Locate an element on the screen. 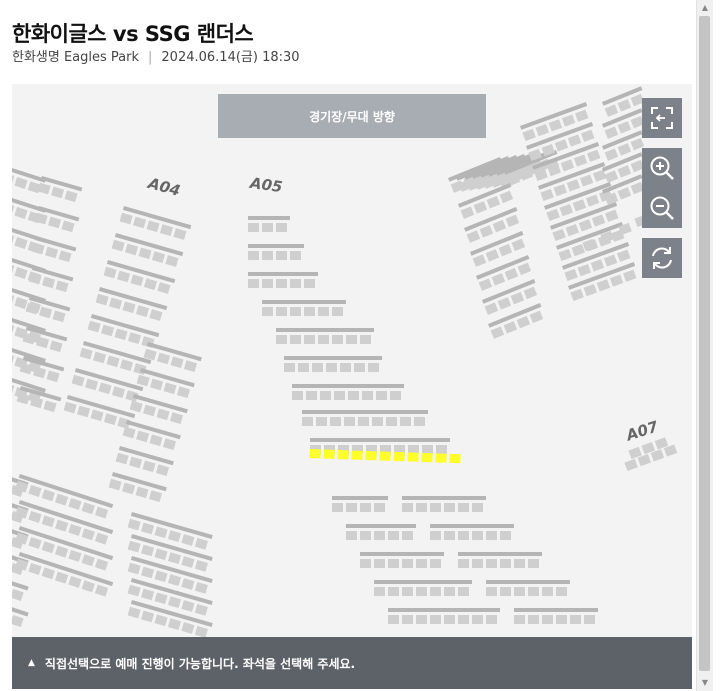  selection-notice-bar: ▲ 직접선택으로 예매 진행이 가능합니다. 좌석을 선택해 주세요. is located at coordinates (352, 663).